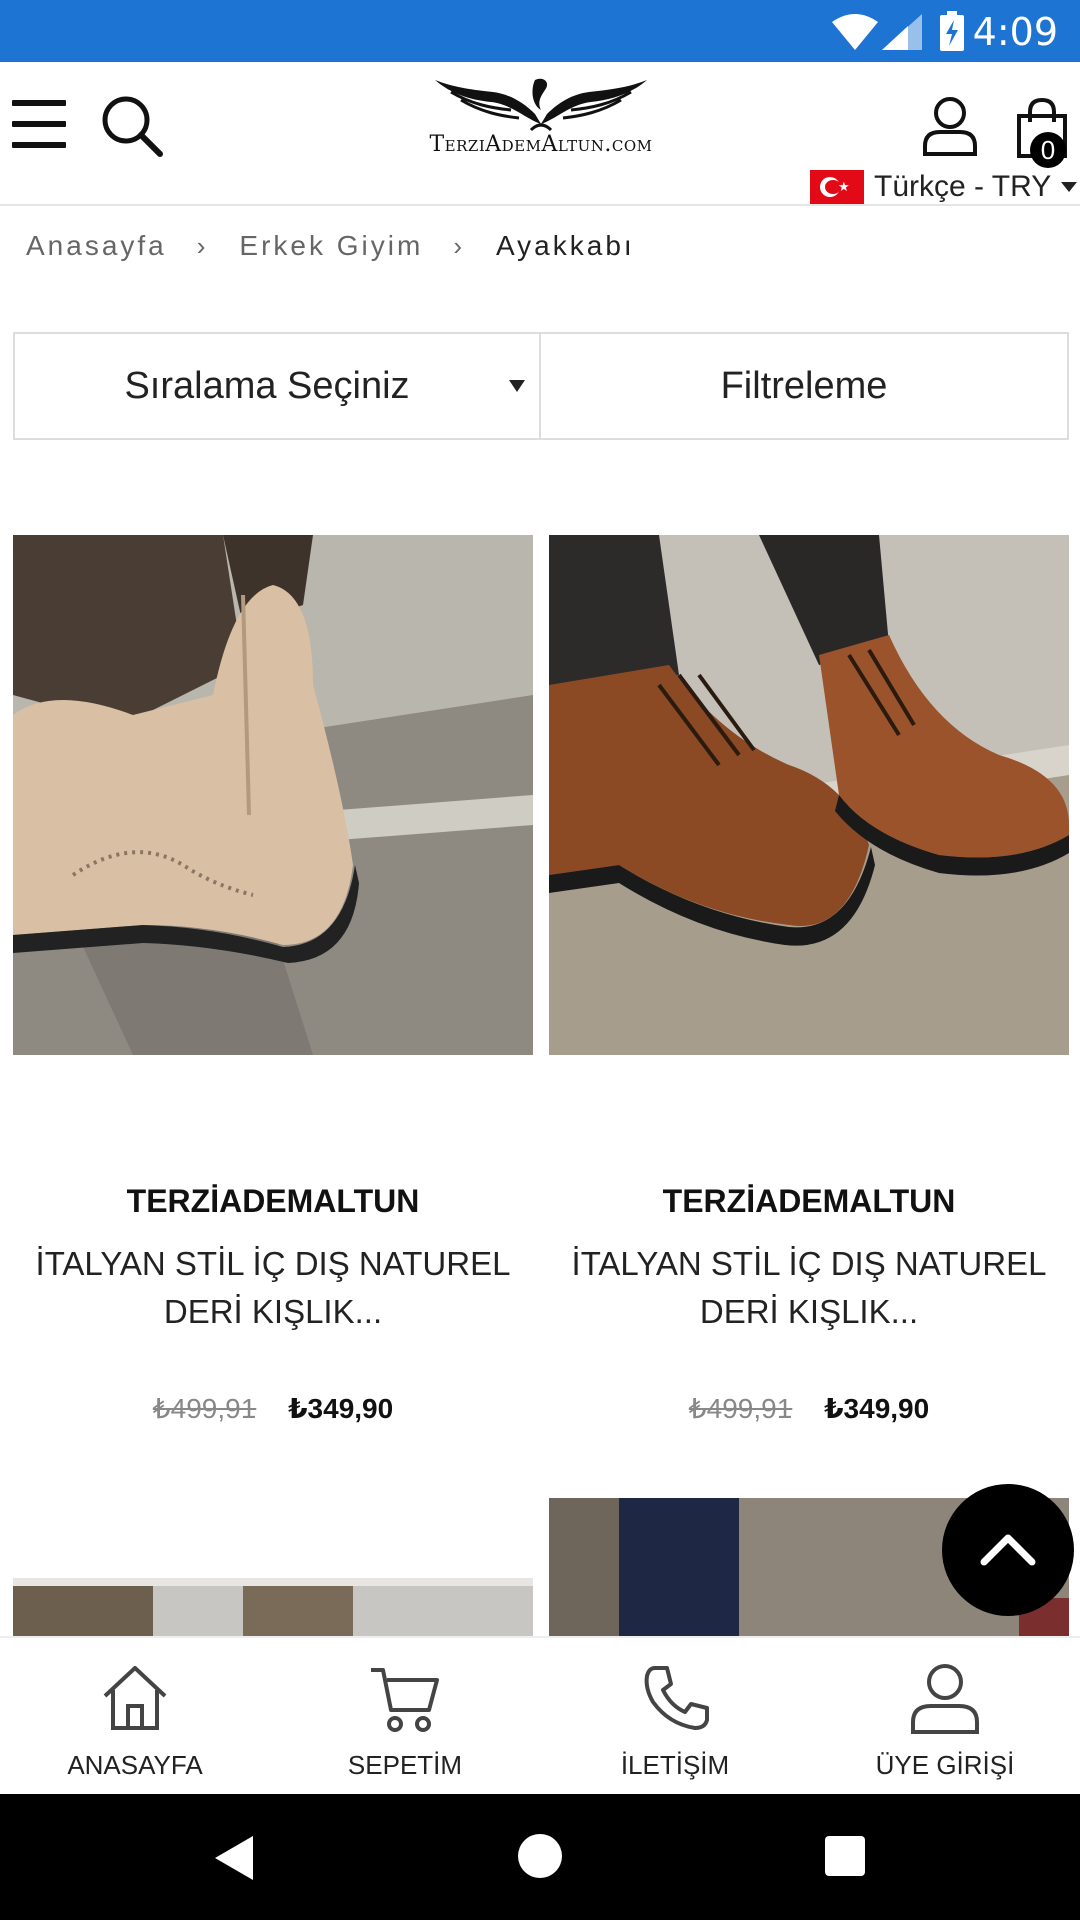 This screenshot has height=1920, width=1080. Describe the element at coordinates (234, 1858) in the screenshot. I see `back-icon` at that location.